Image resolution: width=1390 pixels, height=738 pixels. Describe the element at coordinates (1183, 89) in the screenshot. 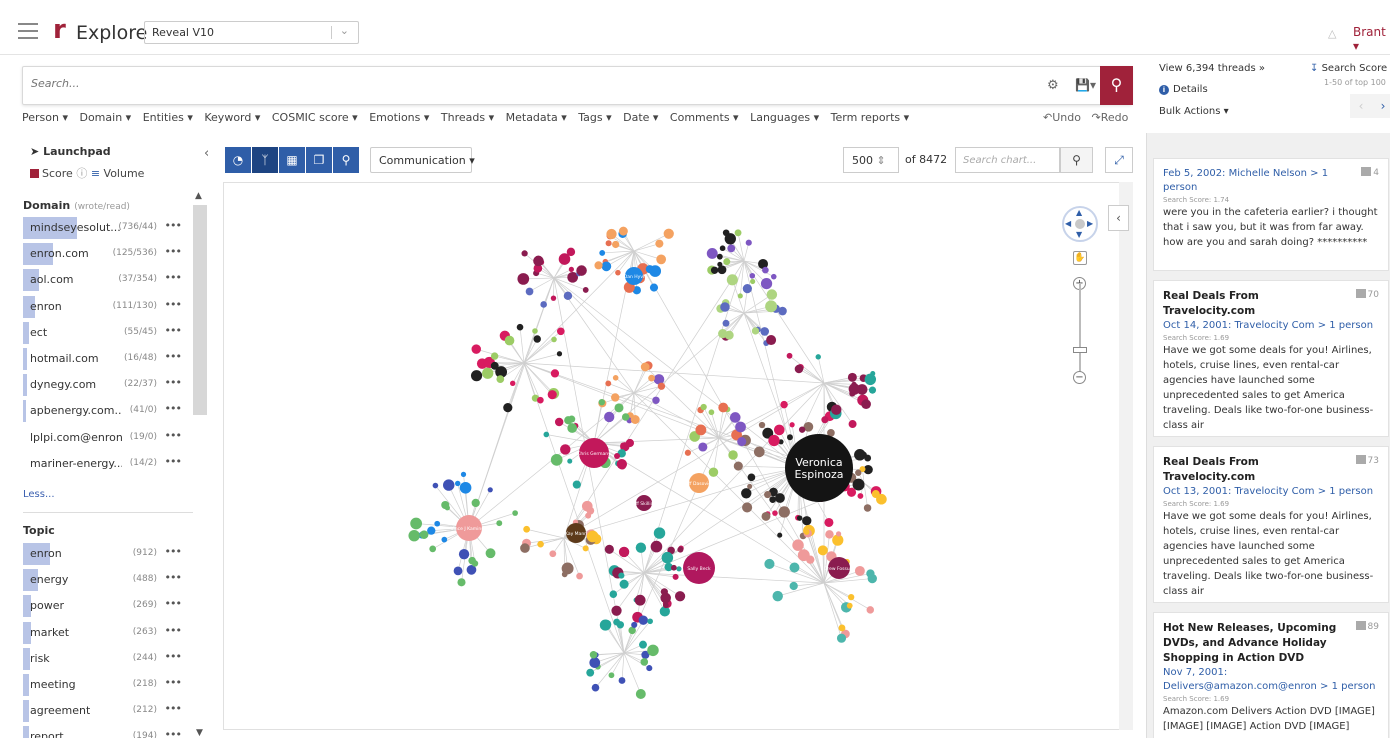

I see `details-toggle: i Details` at that location.